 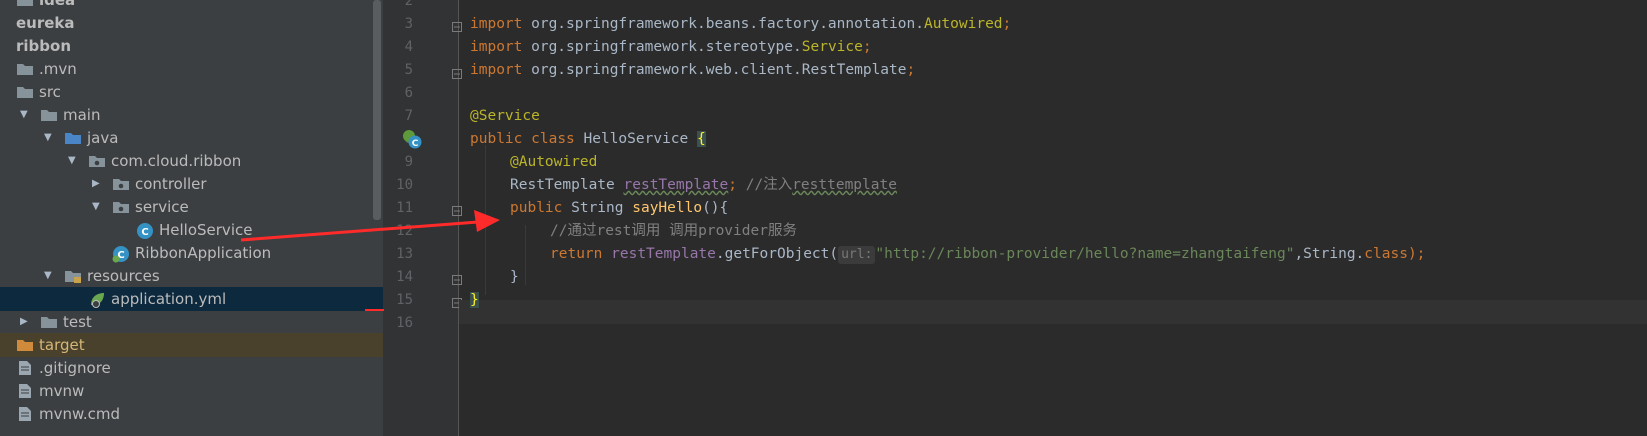 I want to click on tree-item-label: eureka, so click(x=45, y=23).